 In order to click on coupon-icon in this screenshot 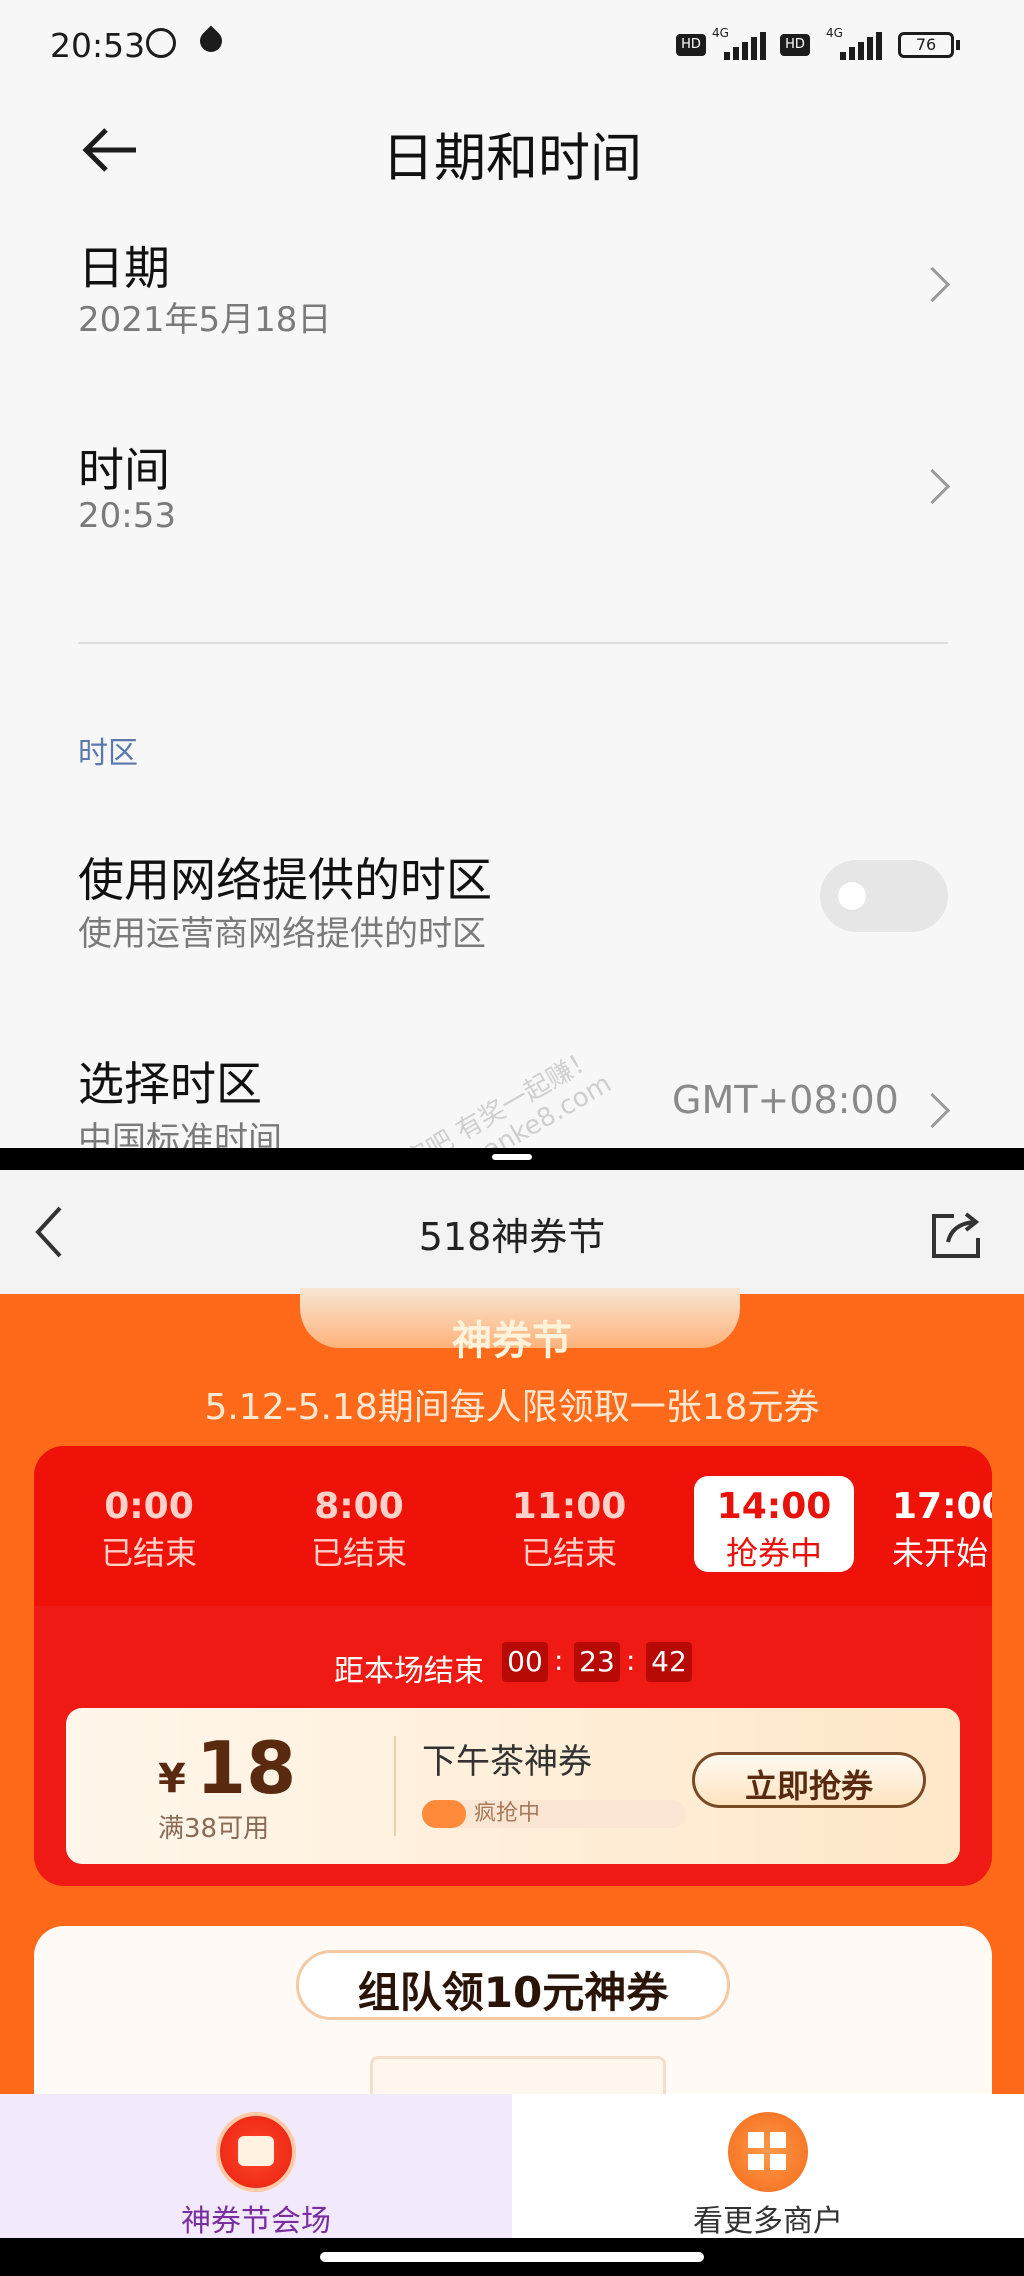, I will do `click(256, 2152)`.